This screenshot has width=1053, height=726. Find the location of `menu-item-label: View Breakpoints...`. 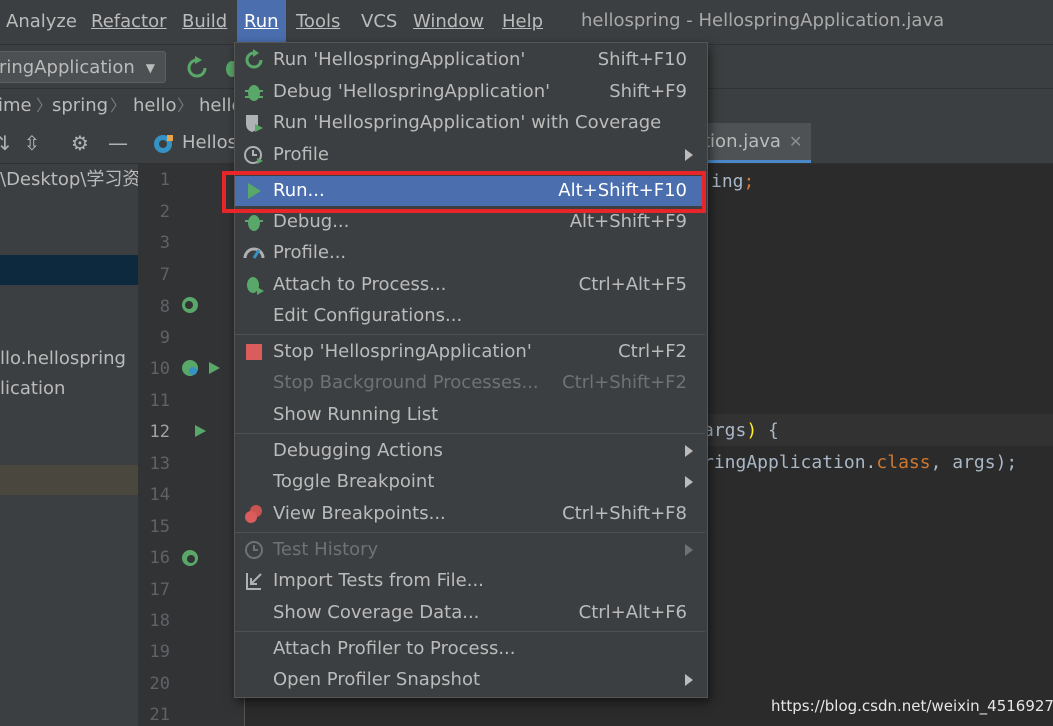

menu-item-label: View Breakpoints... is located at coordinates (359, 513).